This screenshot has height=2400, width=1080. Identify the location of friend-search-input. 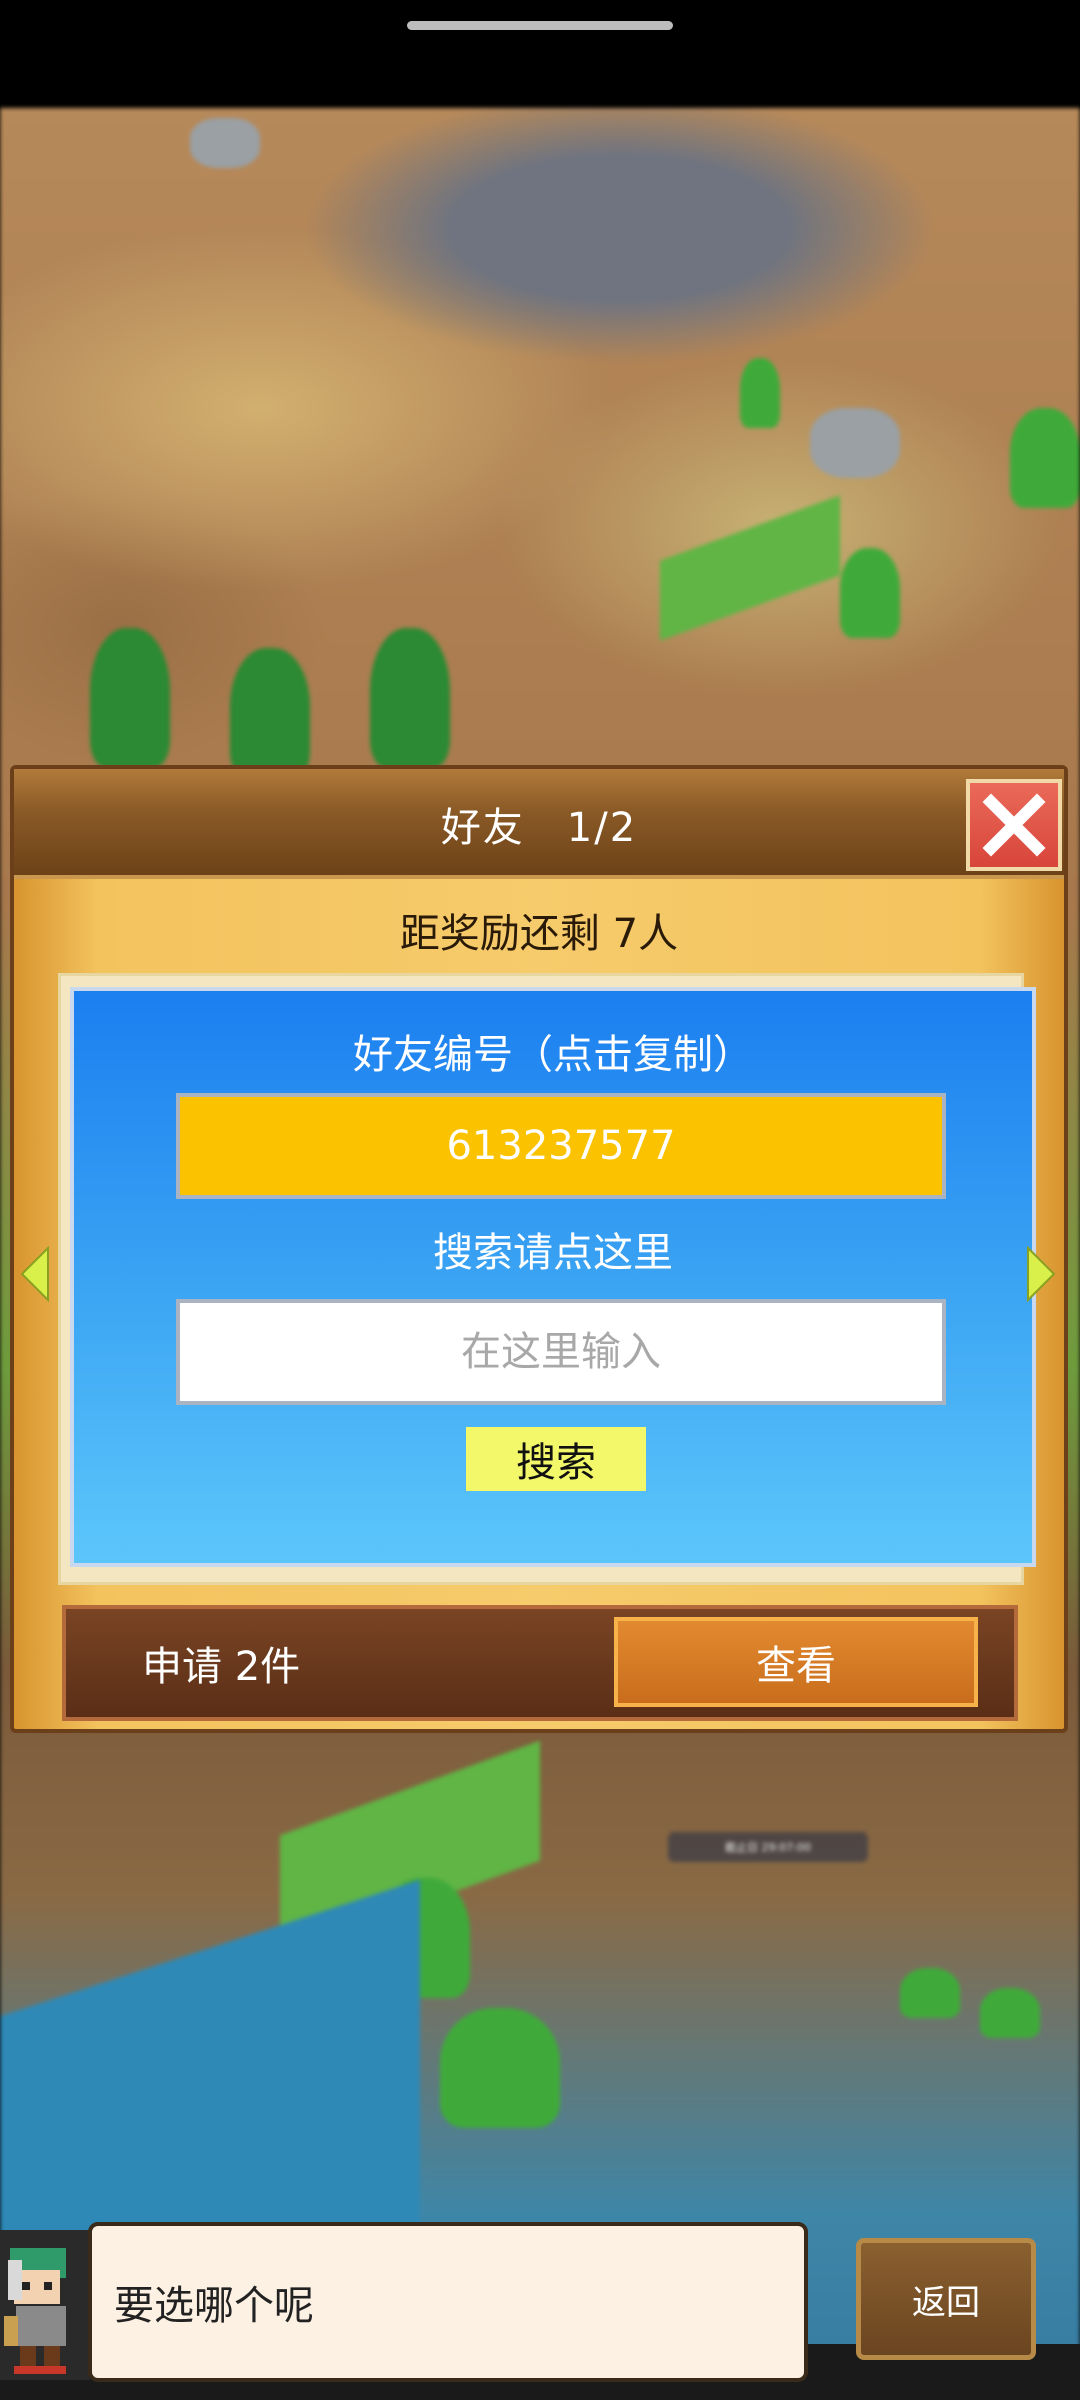
(561, 1352).